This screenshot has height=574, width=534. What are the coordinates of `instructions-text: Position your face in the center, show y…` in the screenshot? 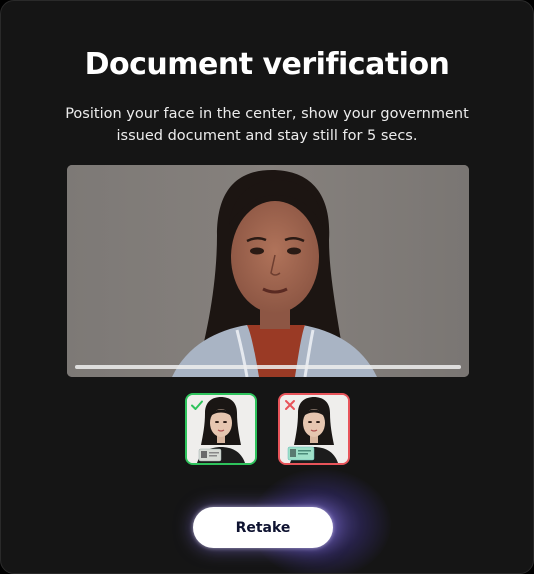 It's located at (267, 125).